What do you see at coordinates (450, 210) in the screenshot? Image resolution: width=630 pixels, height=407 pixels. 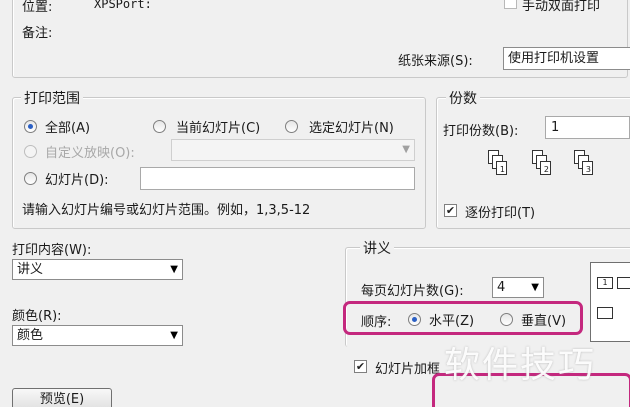 I see `collate-checkbox: ✔` at bounding box center [450, 210].